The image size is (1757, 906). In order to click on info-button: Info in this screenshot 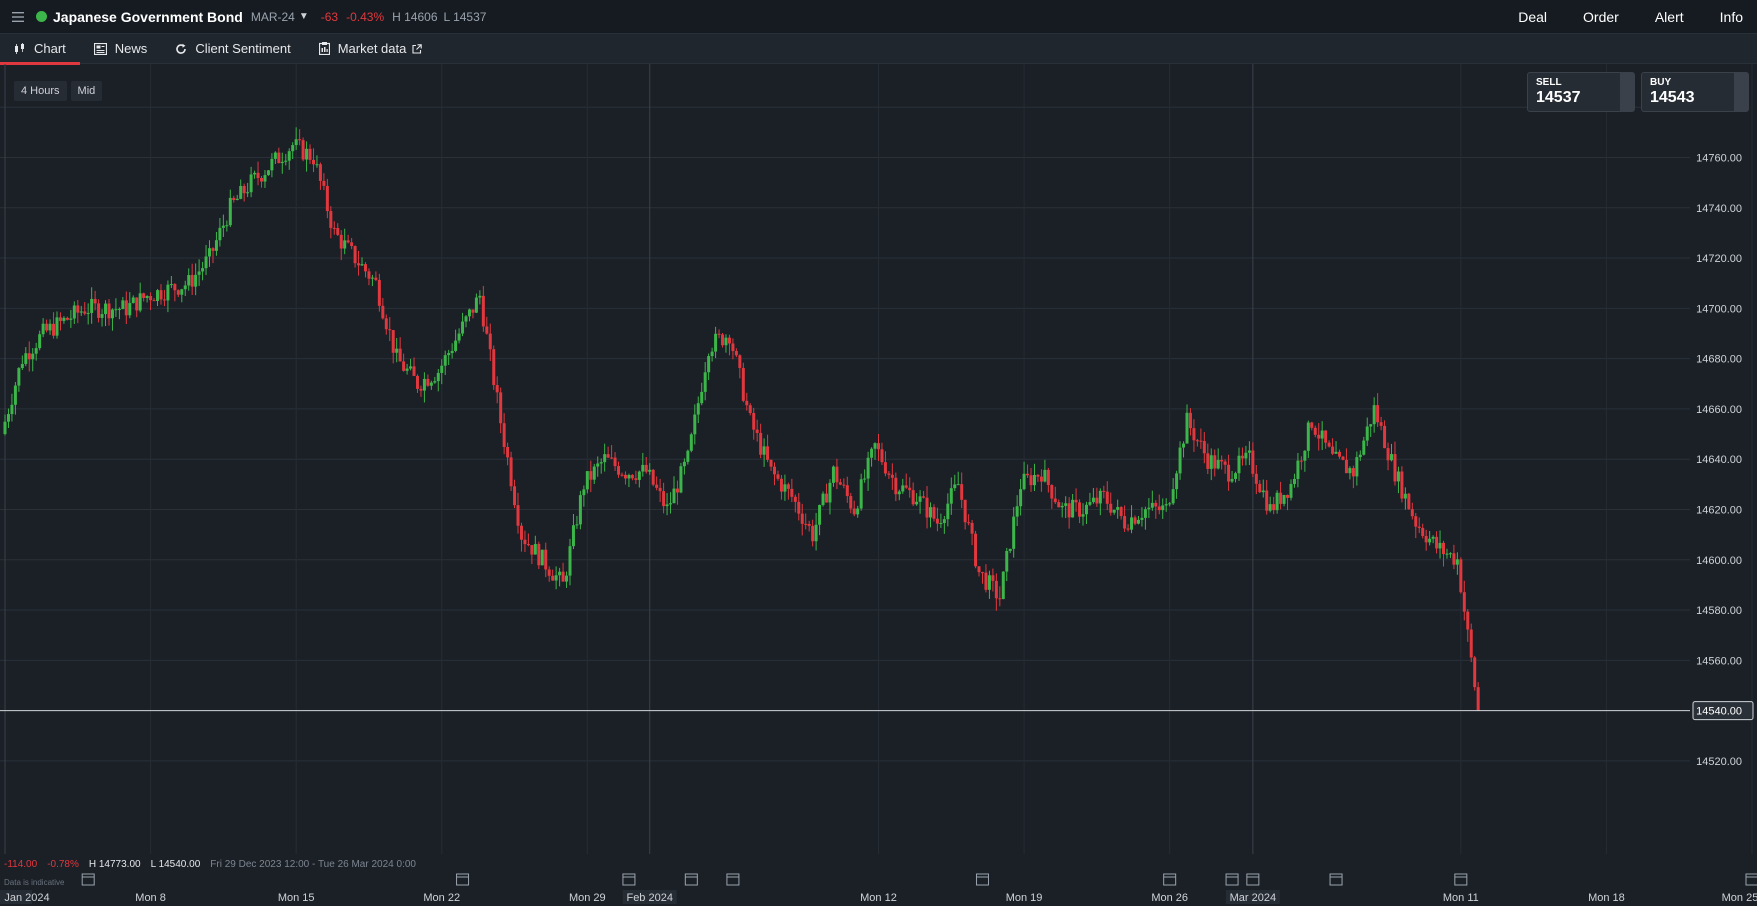, I will do `click(1731, 17)`.